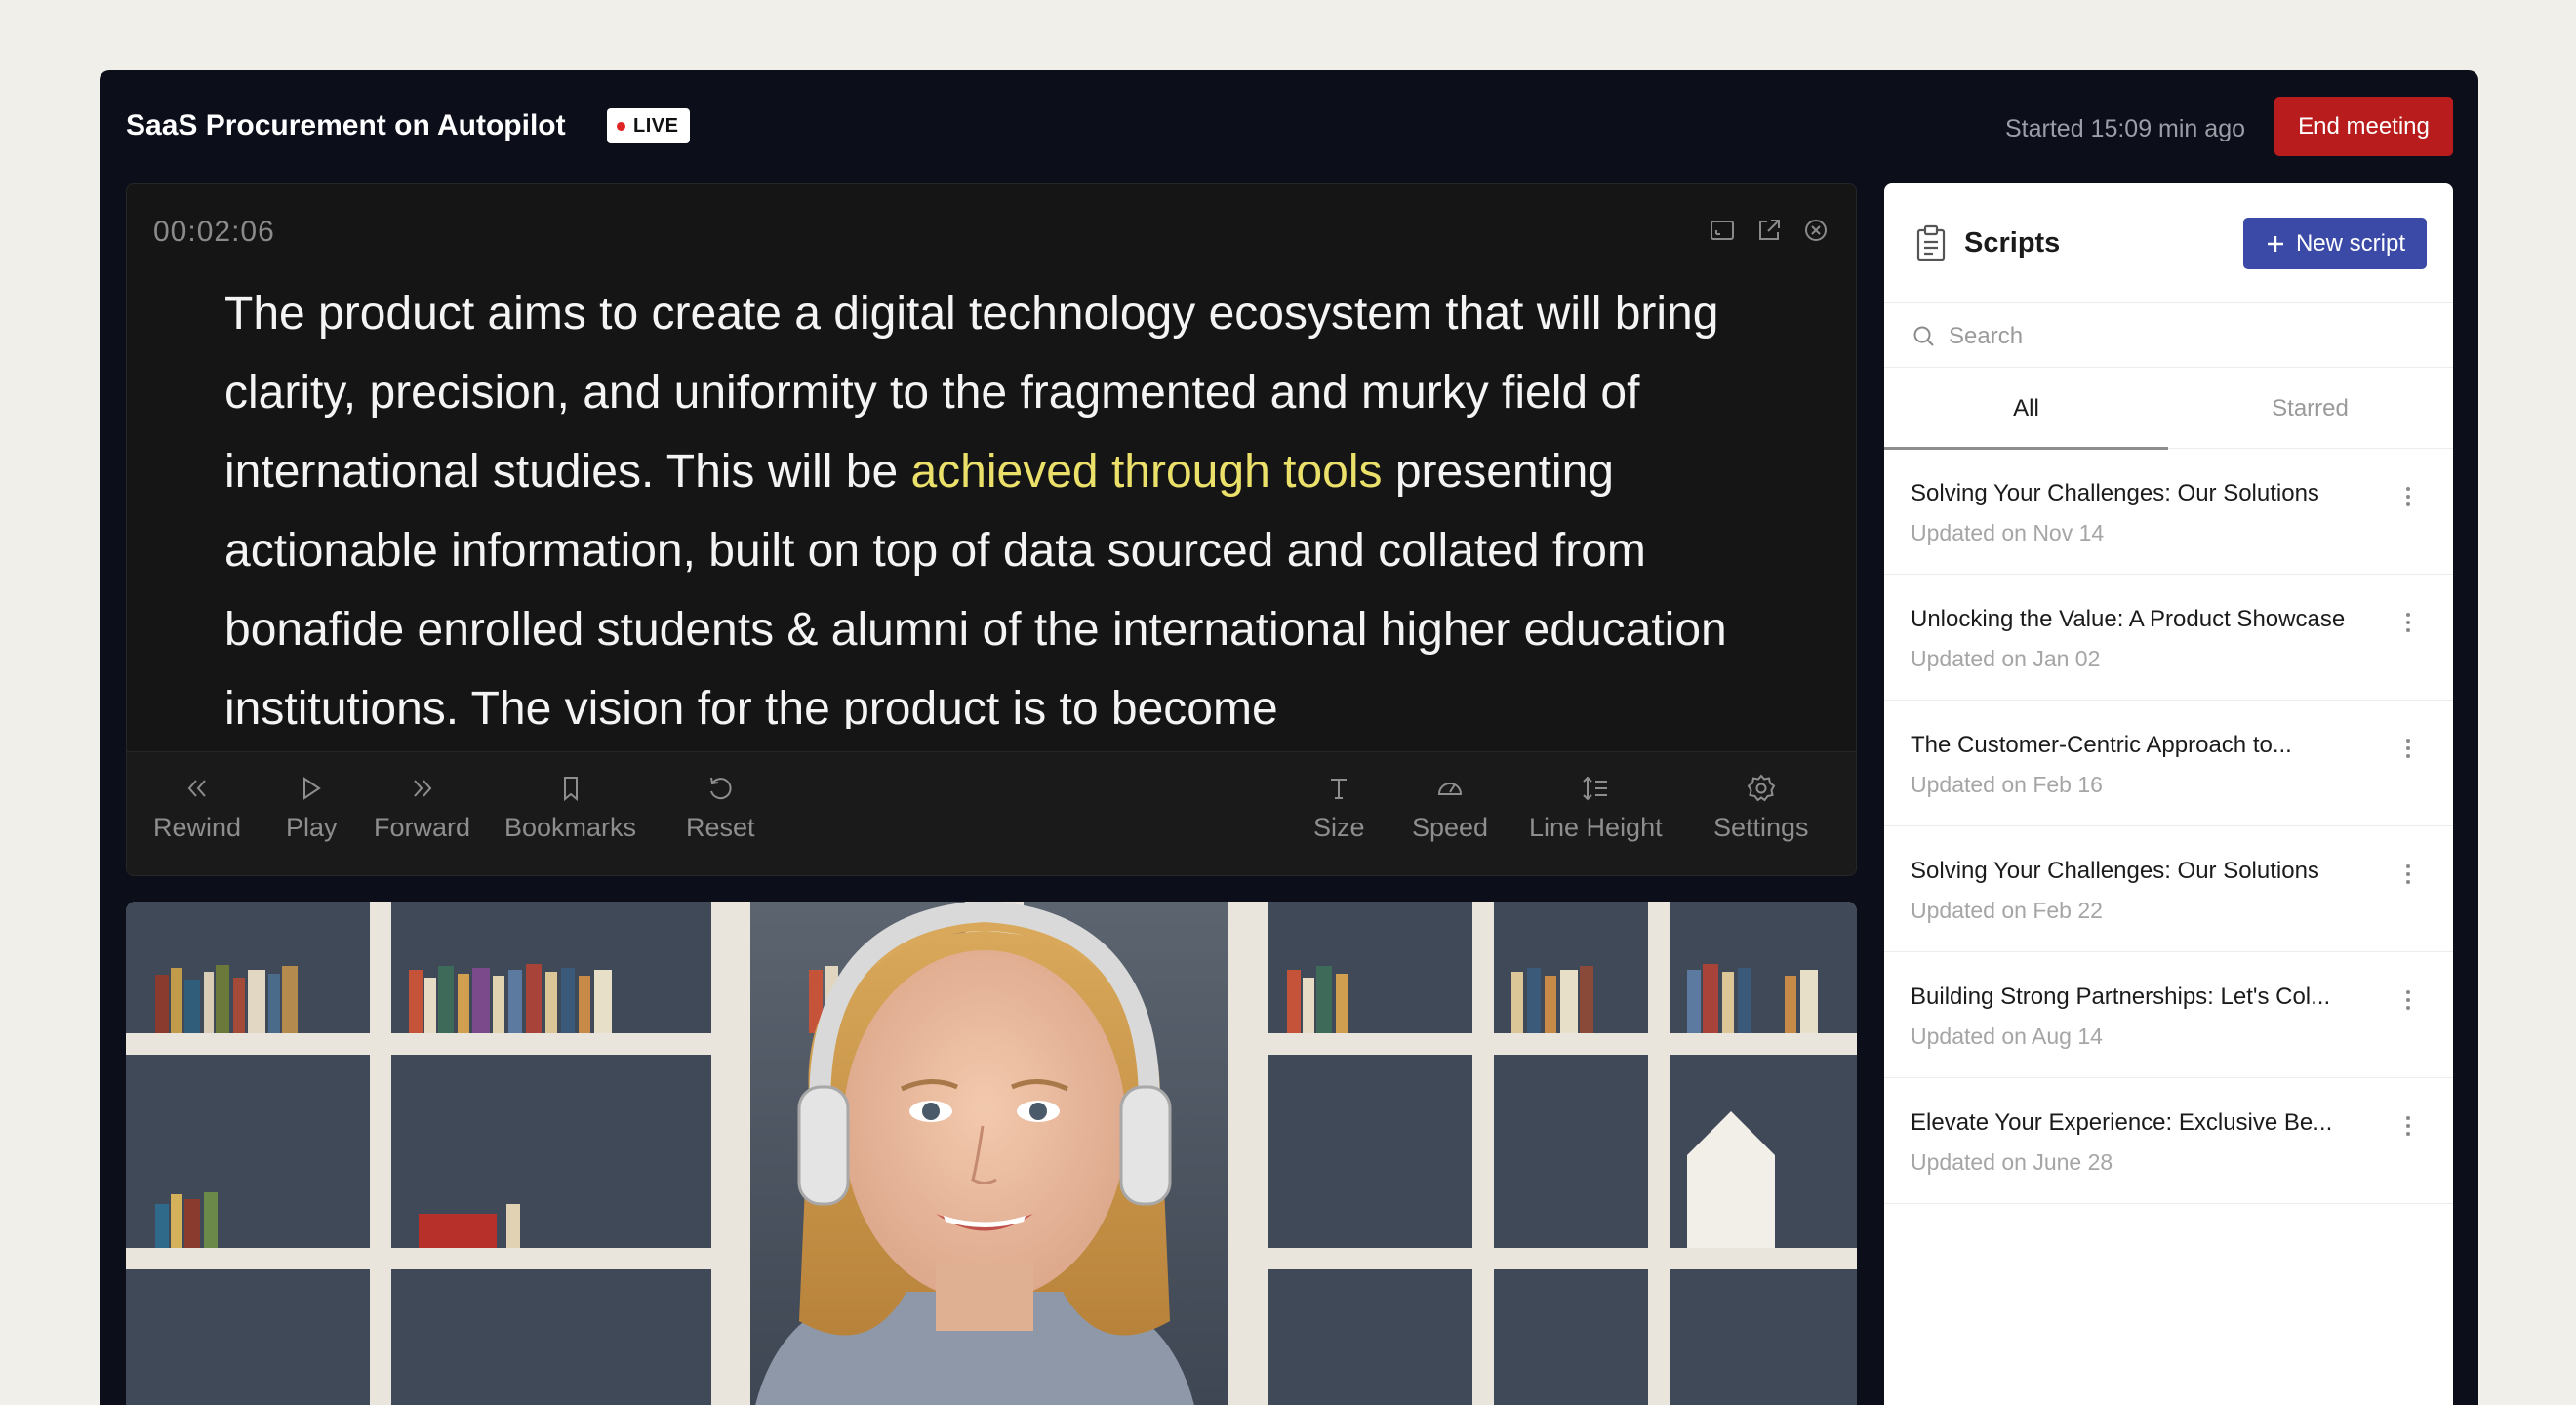 The image size is (2576, 1405). I want to click on popout-icon, so click(1769, 230).